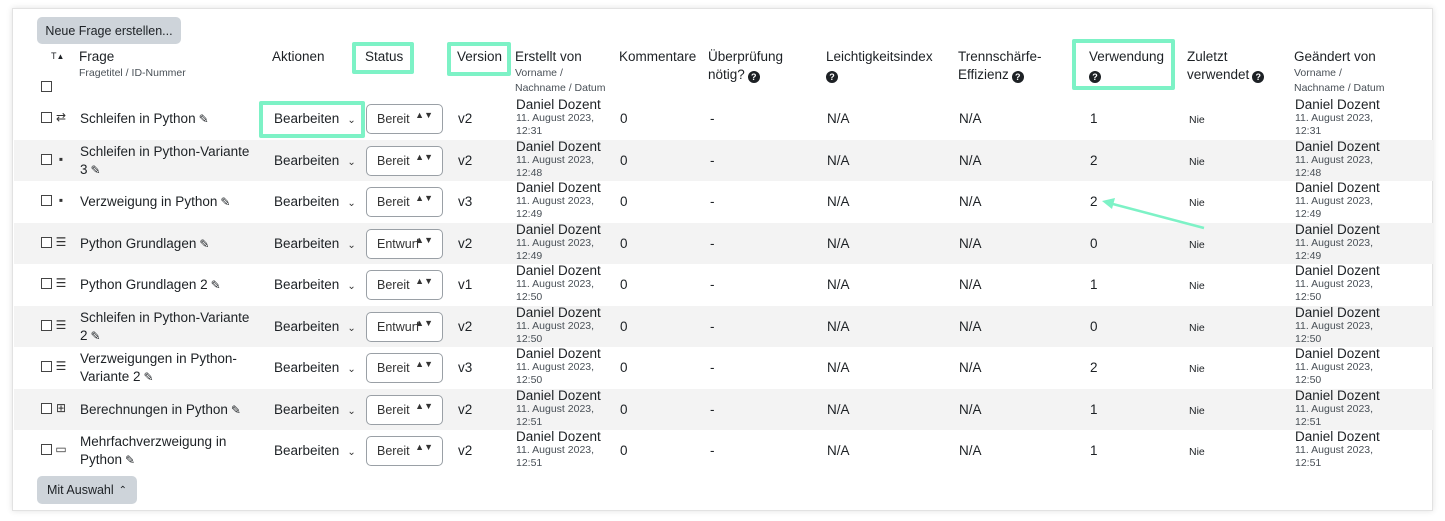  What do you see at coordinates (307, 450) in the screenshot?
I see `edit-menu-label: Bearbeiten` at bounding box center [307, 450].